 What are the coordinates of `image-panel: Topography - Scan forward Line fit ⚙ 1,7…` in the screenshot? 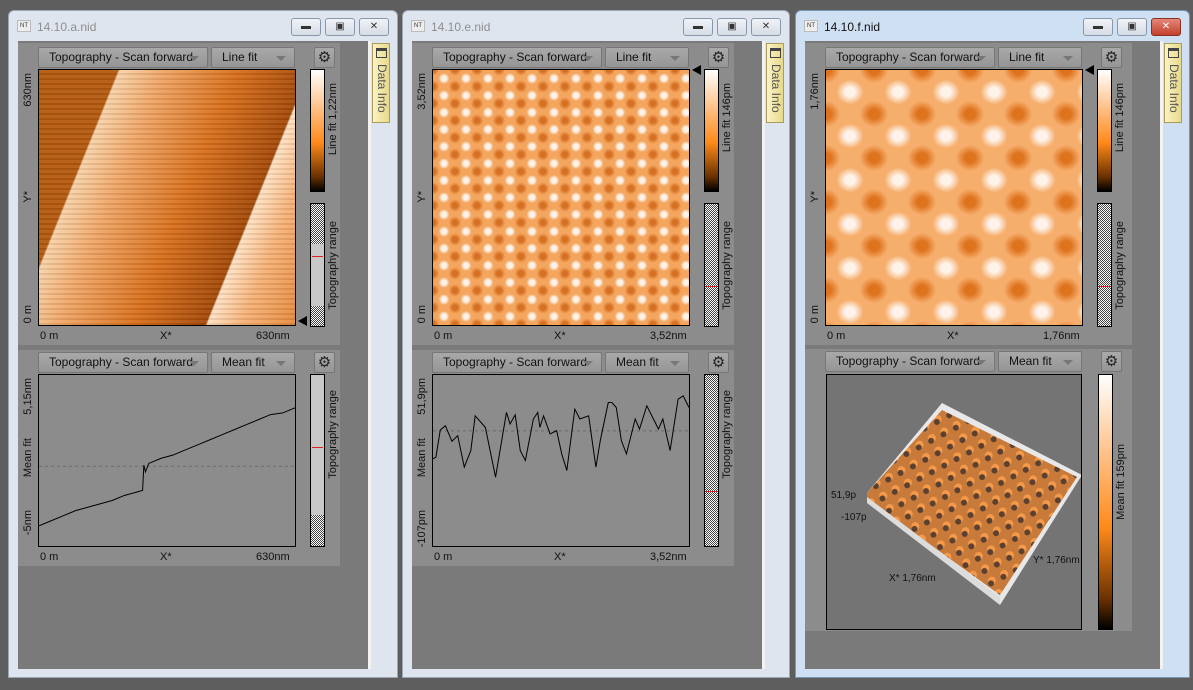 It's located at (968, 194).